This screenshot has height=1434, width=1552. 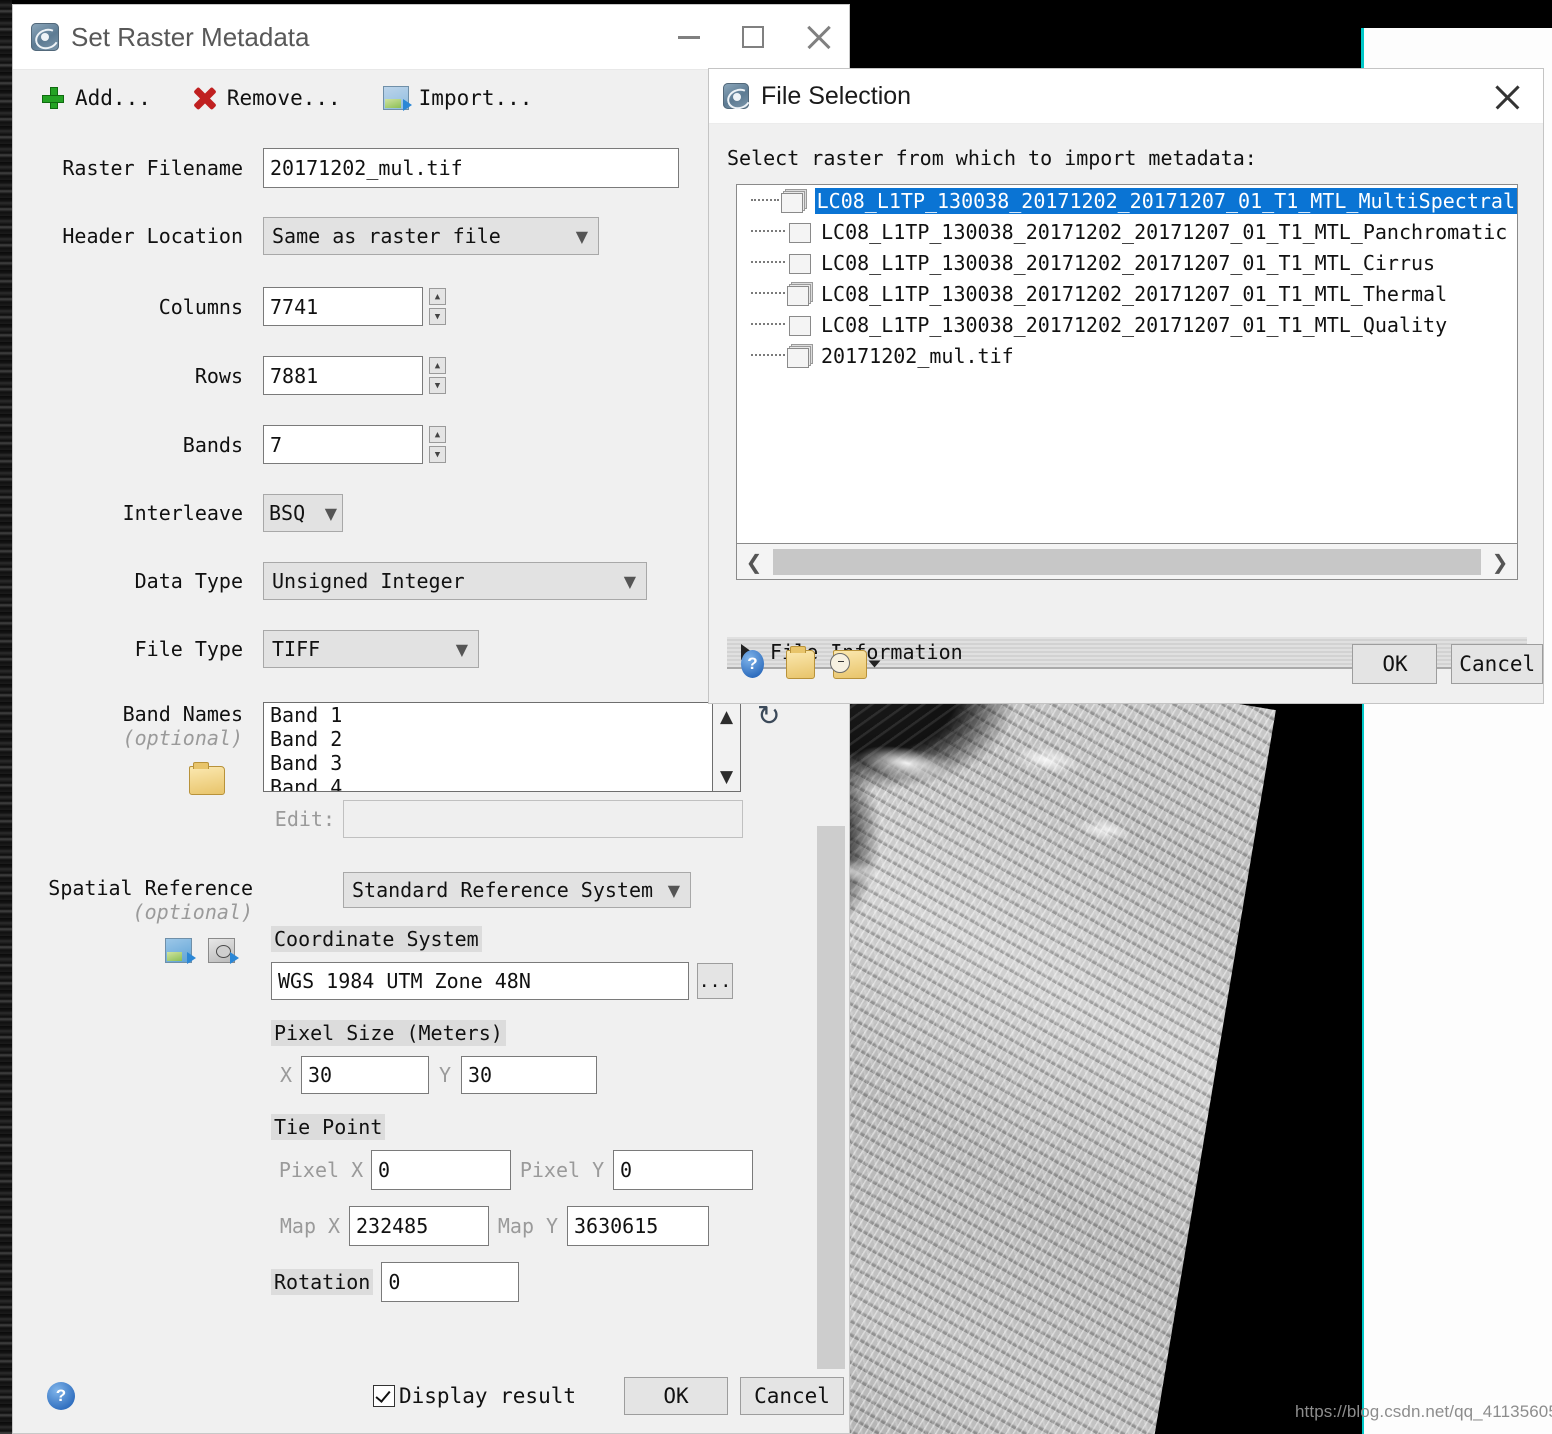 I want to click on tie-point-label: Tie Point, so click(x=328, y=1127).